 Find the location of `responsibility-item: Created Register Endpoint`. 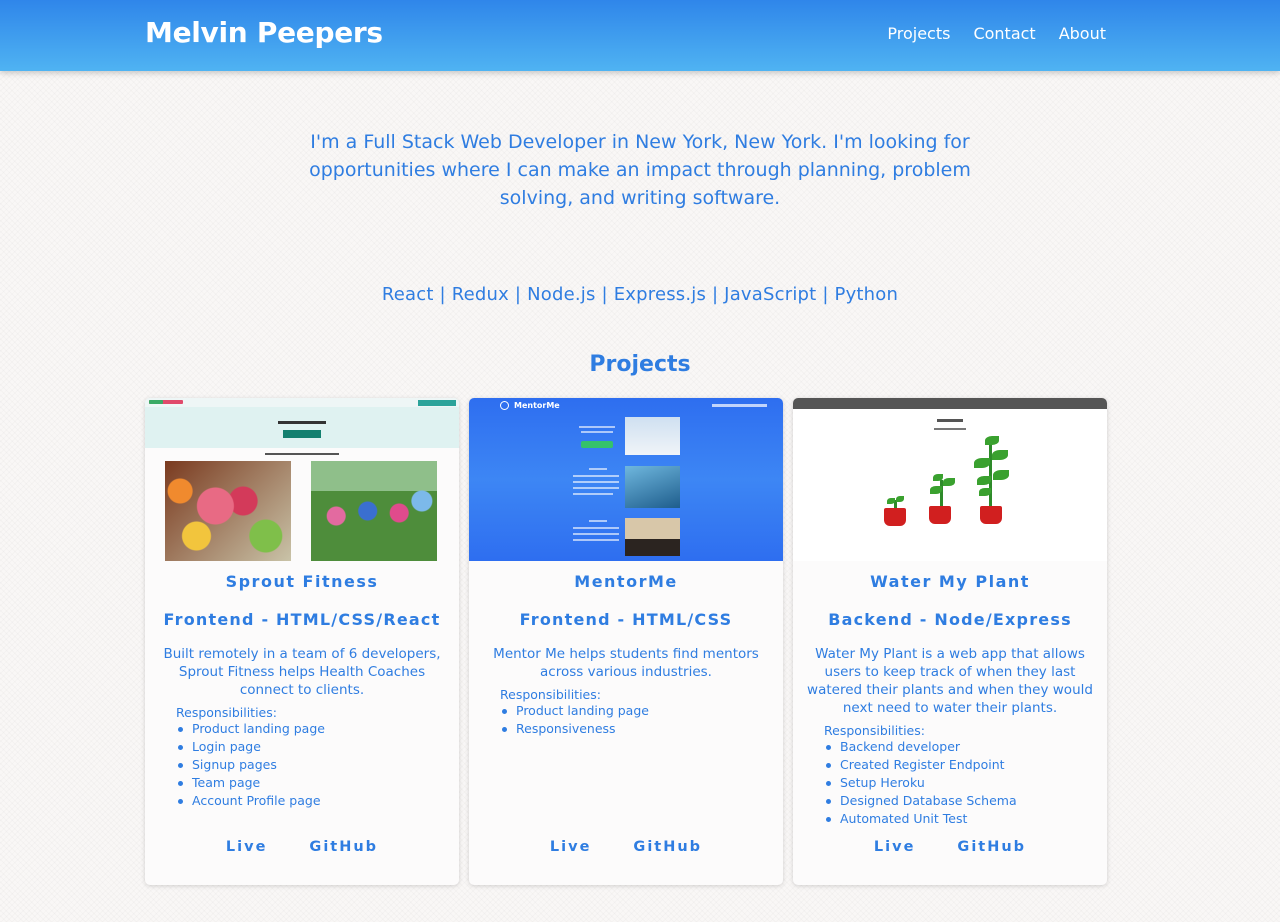

responsibility-item: Created Register Endpoint is located at coordinates (965, 765).